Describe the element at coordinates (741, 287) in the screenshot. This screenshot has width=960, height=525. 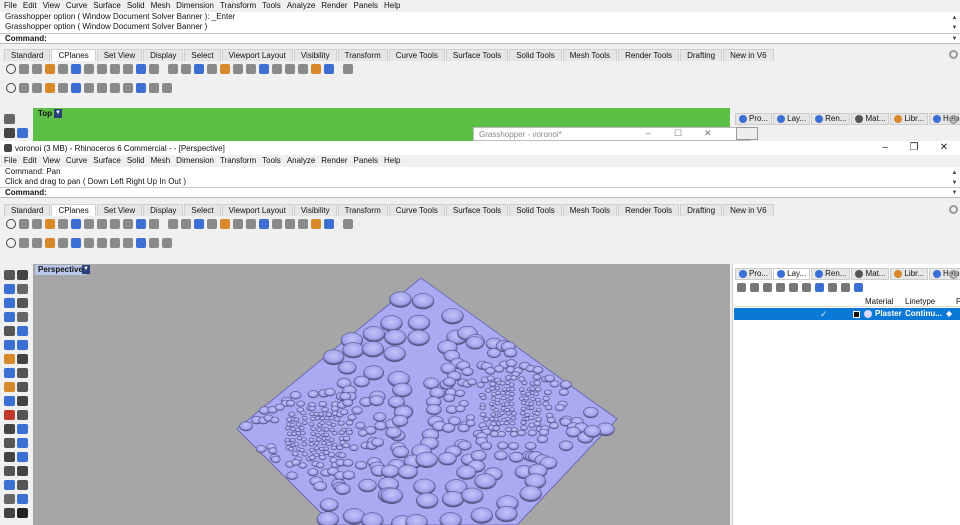
I see `new-layer-icon` at that location.